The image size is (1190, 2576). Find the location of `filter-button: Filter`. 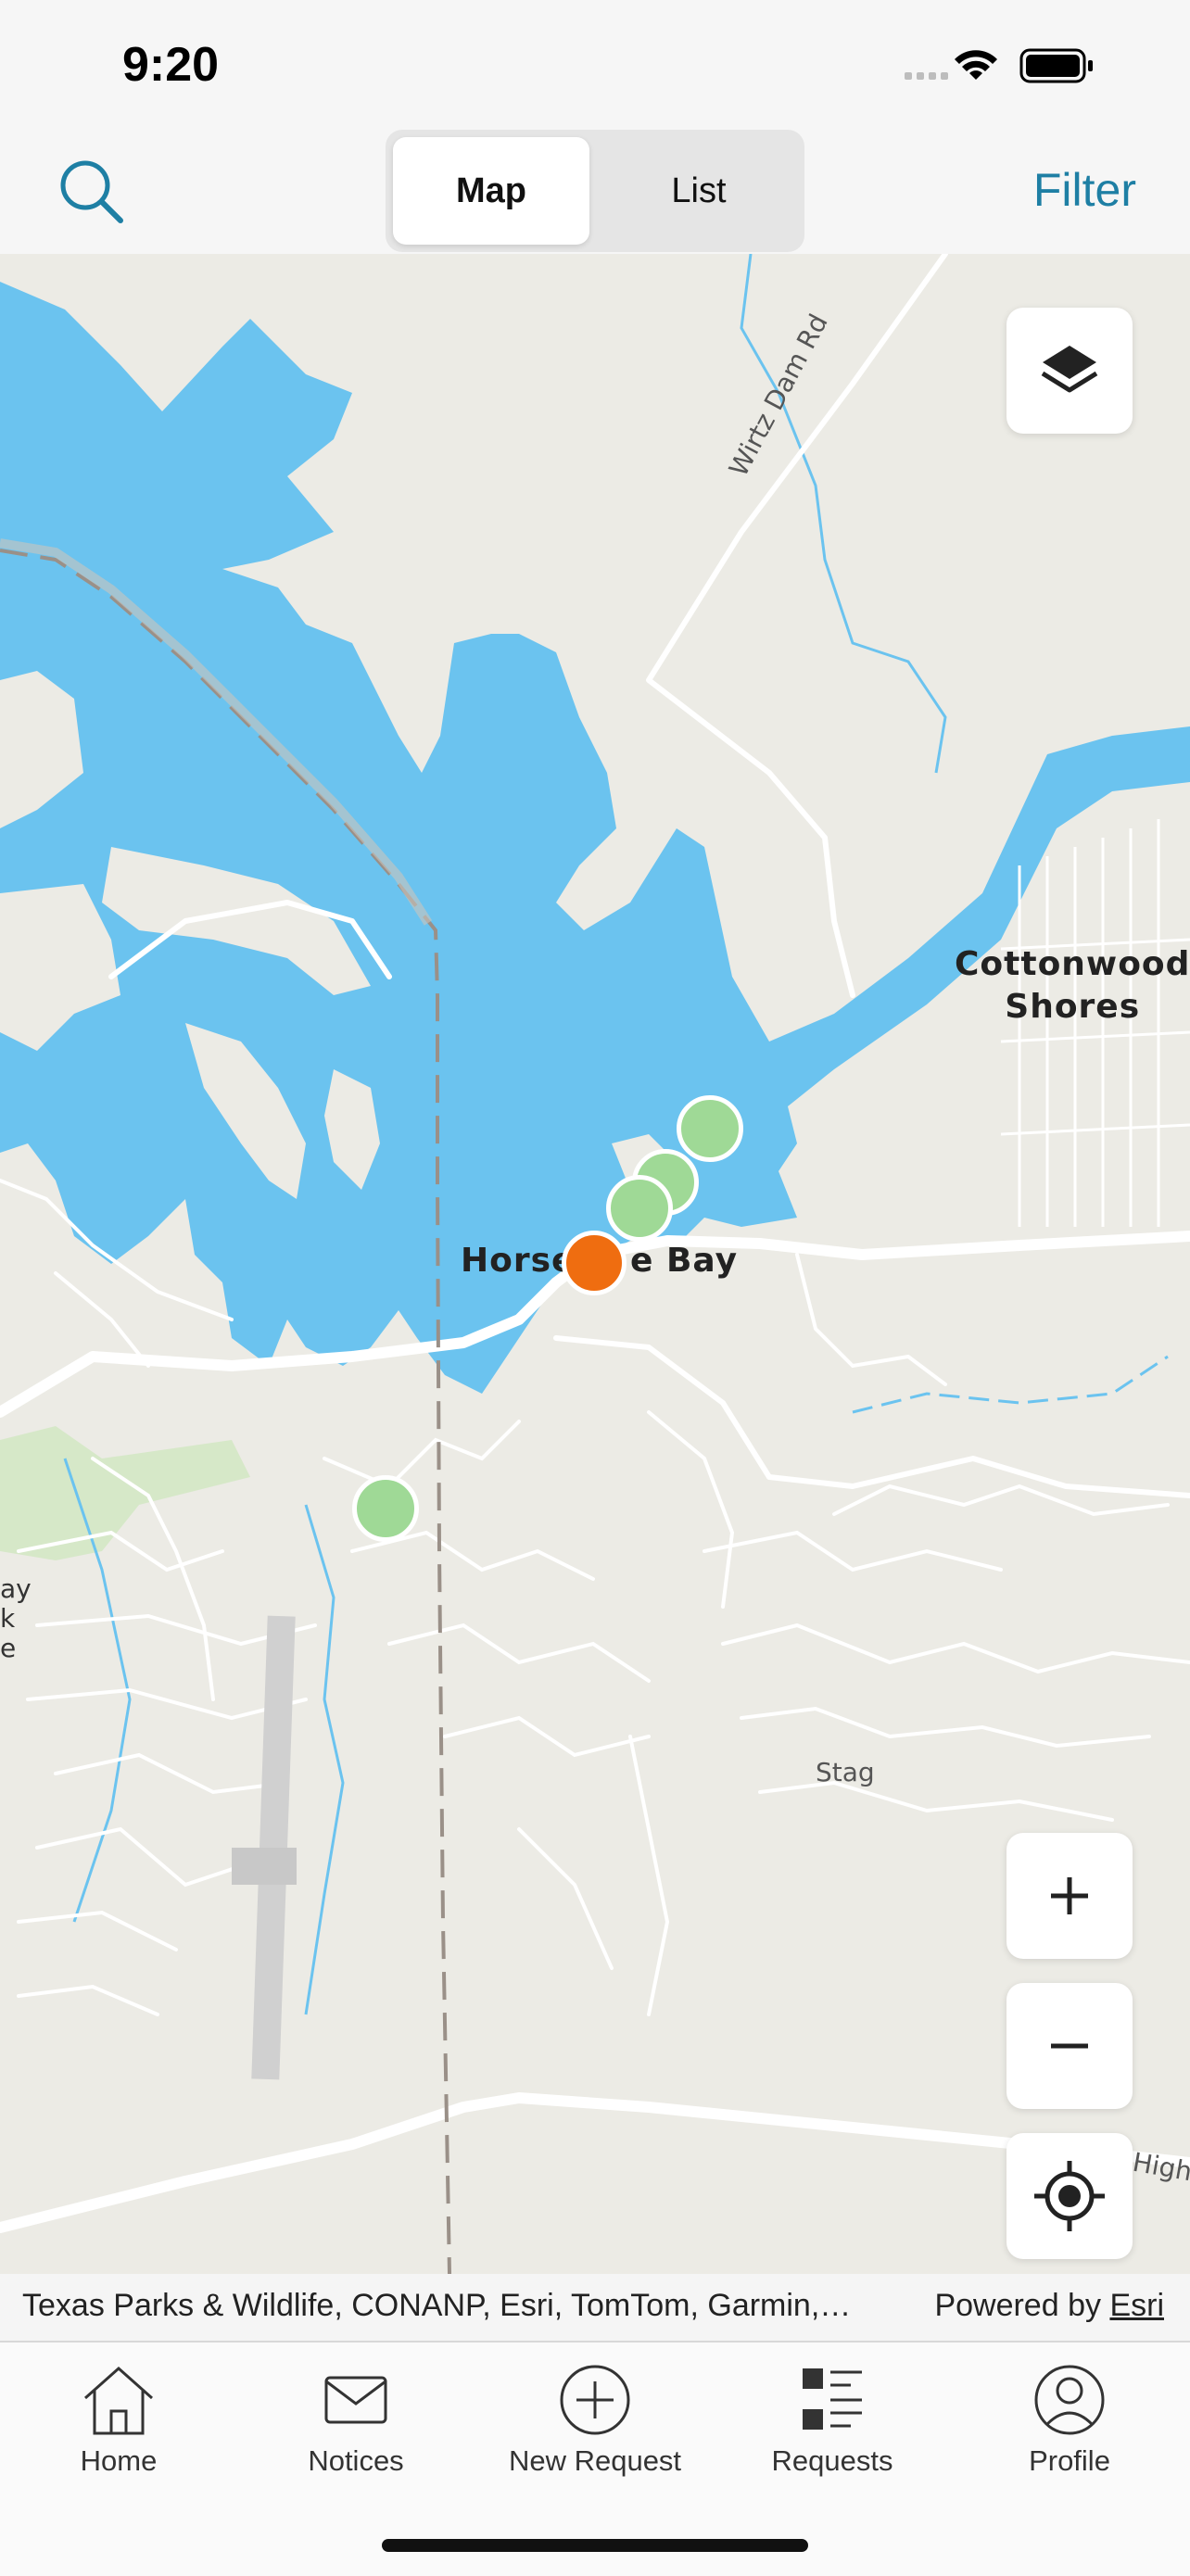

filter-button: Filter is located at coordinates (1084, 190).